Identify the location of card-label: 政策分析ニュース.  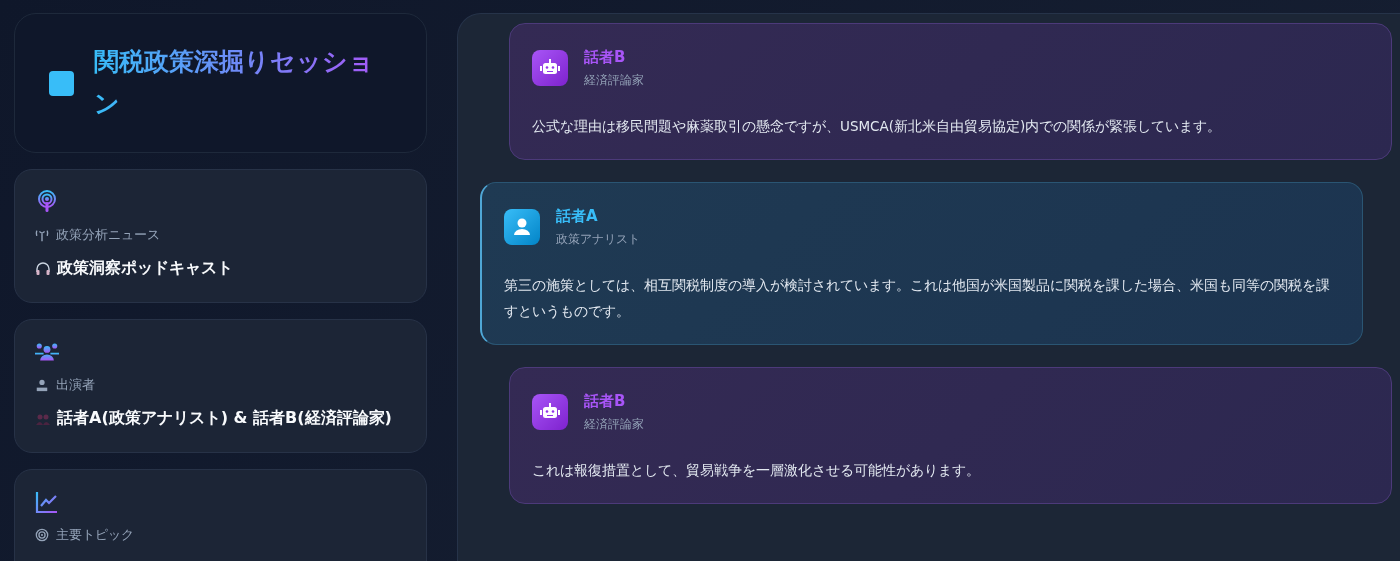
(108, 235).